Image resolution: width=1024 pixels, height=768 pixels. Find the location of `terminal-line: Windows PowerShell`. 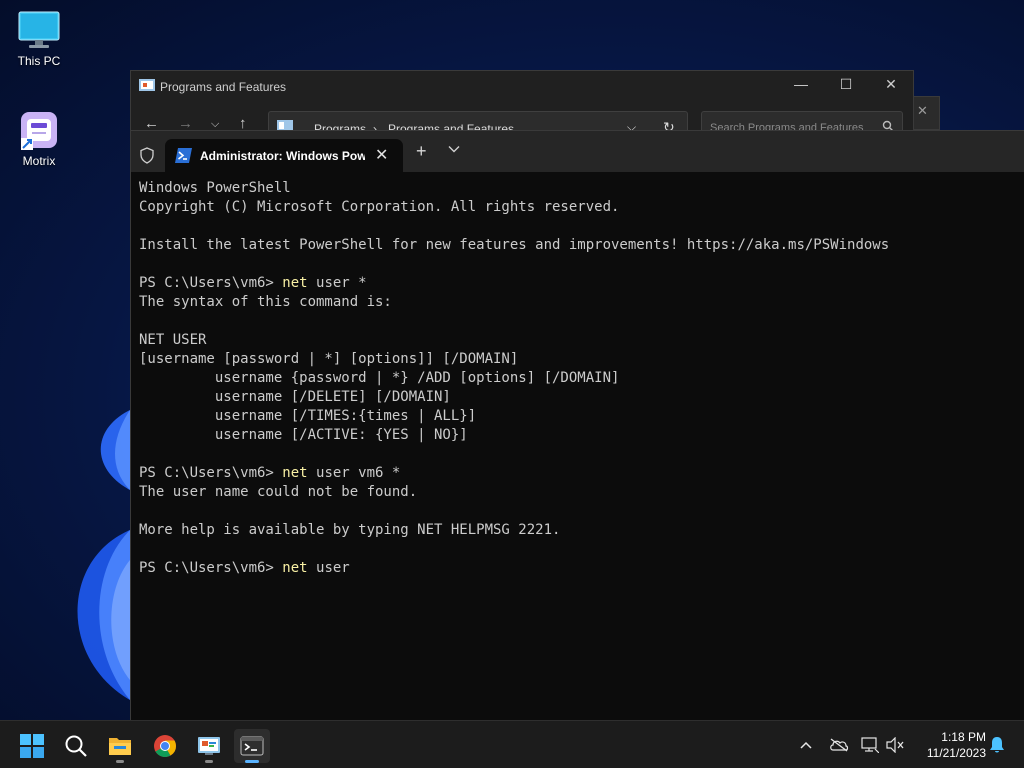

terminal-line: Windows PowerShell is located at coordinates (215, 188).